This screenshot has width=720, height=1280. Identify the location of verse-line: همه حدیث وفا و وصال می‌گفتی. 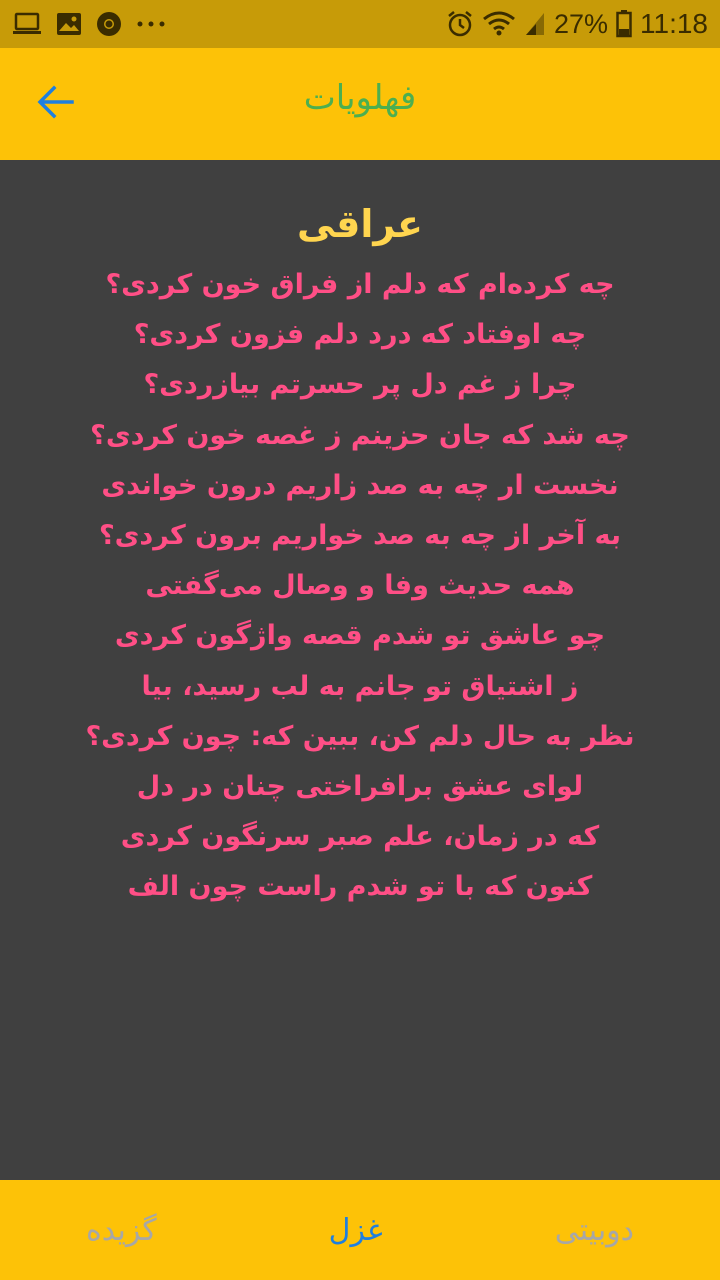
(360, 586).